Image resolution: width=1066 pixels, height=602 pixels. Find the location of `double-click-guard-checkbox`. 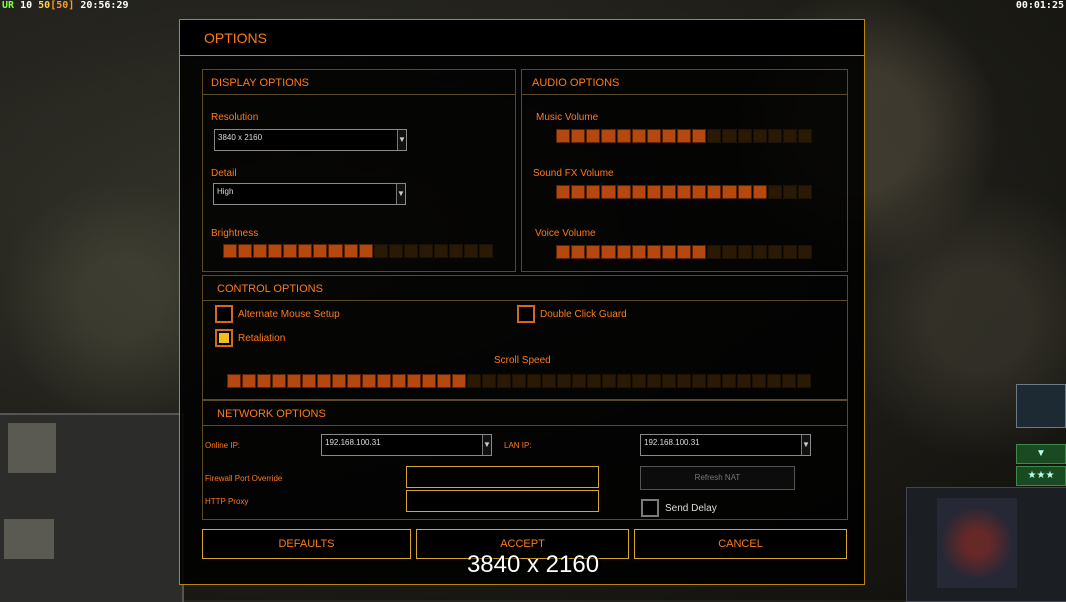

double-click-guard-checkbox is located at coordinates (526, 314).